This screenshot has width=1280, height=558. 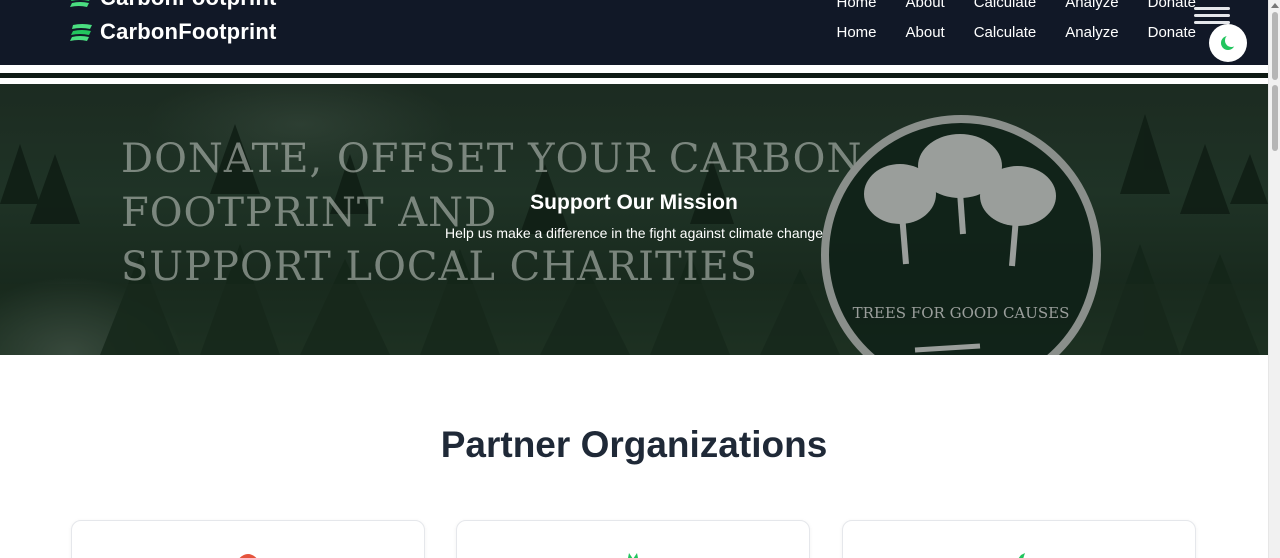 I want to click on hero-title: Support Our Mission, so click(x=634, y=202).